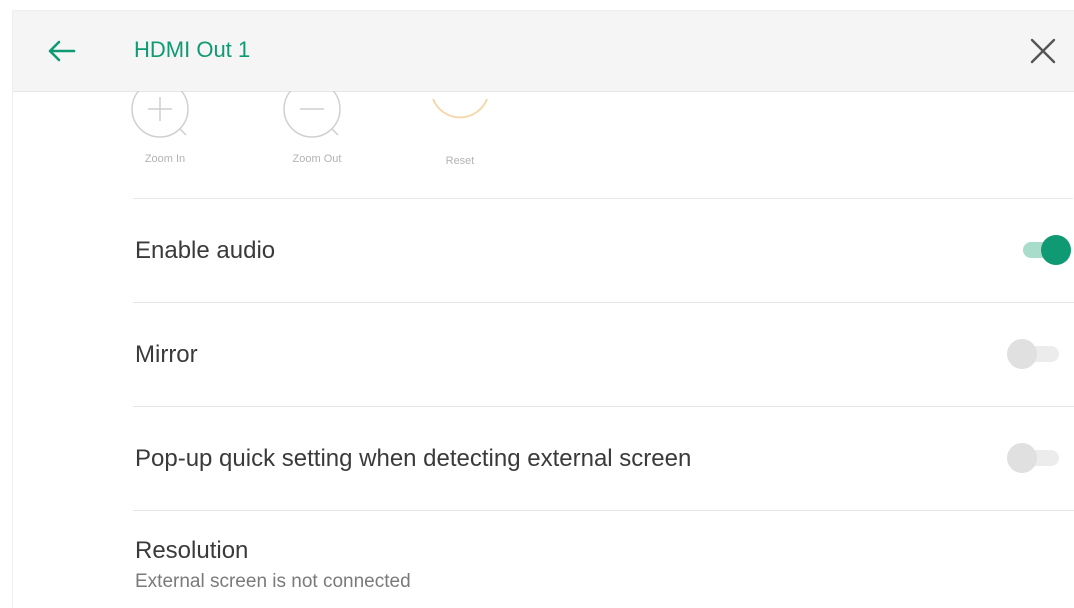 The width and height of the screenshot is (1074, 608). I want to click on close-button, so click(1043, 51).